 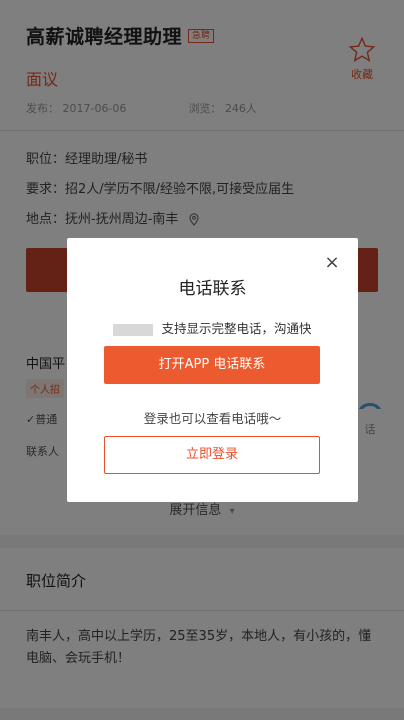 I want to click on login-button: 立即登录, so click(x=212, y=455).